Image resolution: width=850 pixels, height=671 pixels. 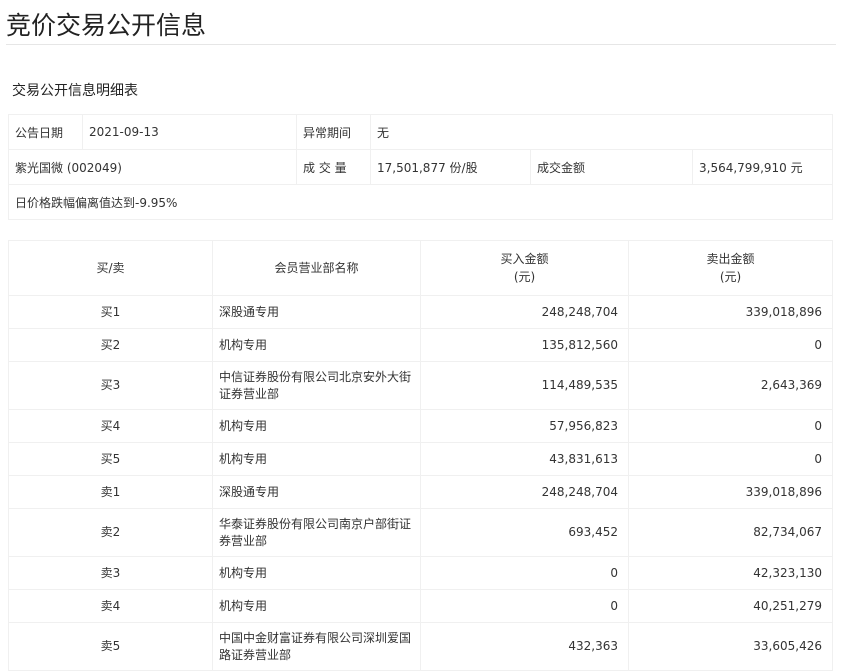 I want to click on table-row: 卖4 机构专用 0 40,251,279, so click(x=420, y=606).